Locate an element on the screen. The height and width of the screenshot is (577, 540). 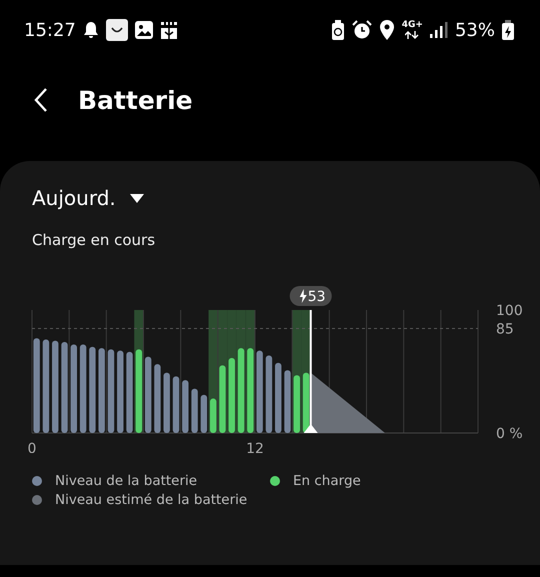
y-axis-label: 100 is located at coordinates (509, 311).